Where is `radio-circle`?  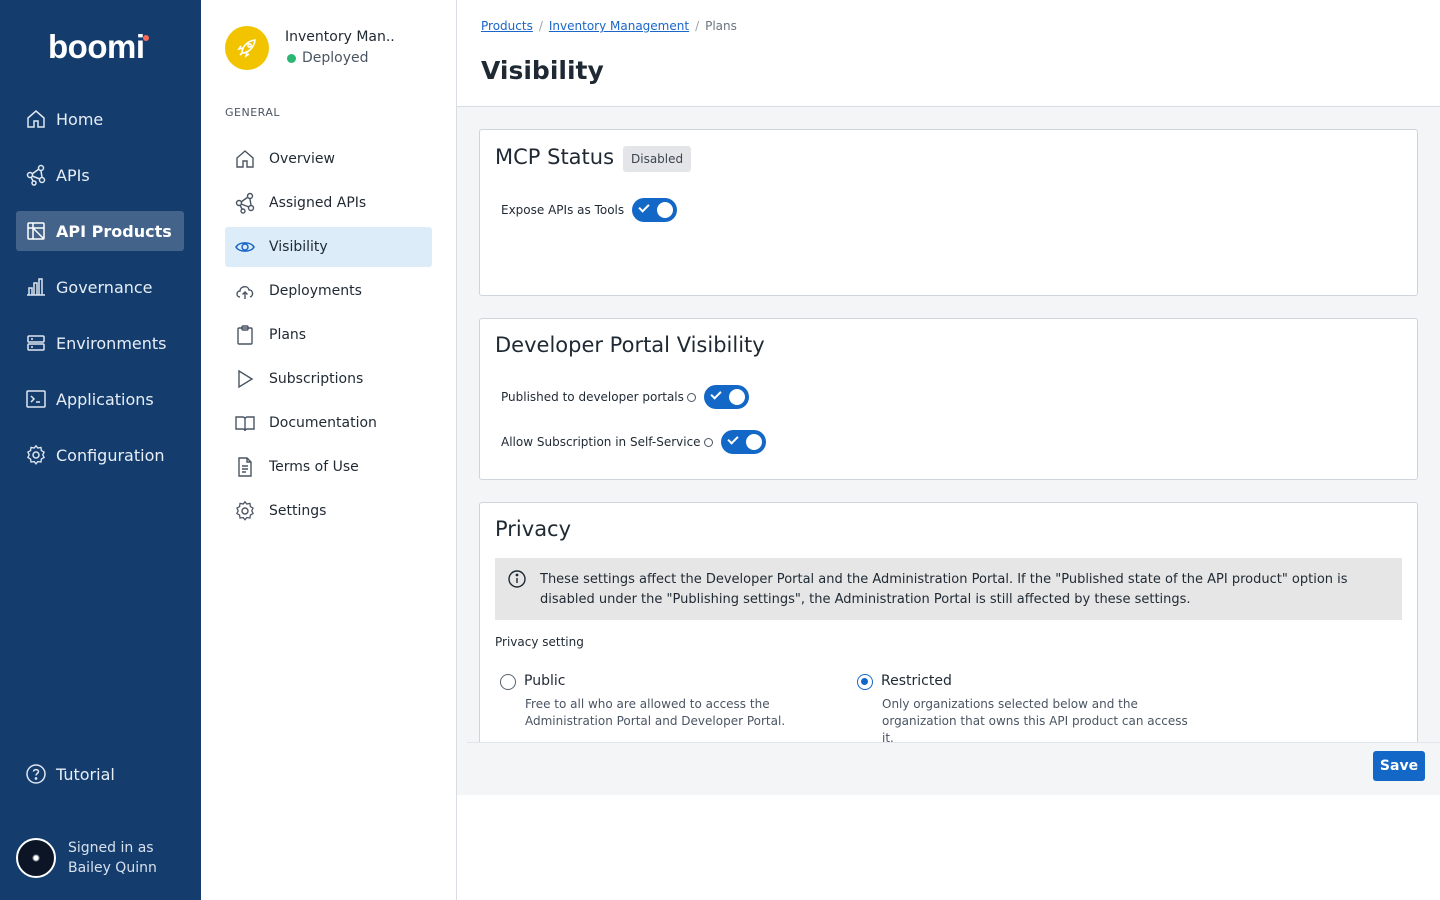 radio-circle is located at coordinates (508, 682).